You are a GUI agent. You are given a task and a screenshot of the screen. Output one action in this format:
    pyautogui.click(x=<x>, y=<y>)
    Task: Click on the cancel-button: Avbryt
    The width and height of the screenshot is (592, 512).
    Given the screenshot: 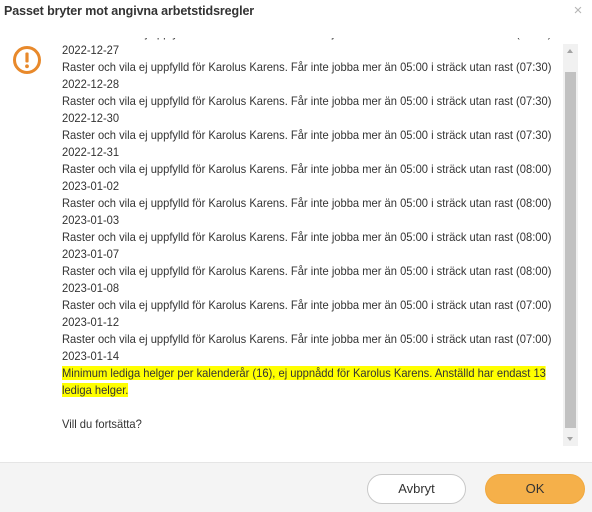 What is the action you would take?
    pyautogui.click(x=416, y=489)
    